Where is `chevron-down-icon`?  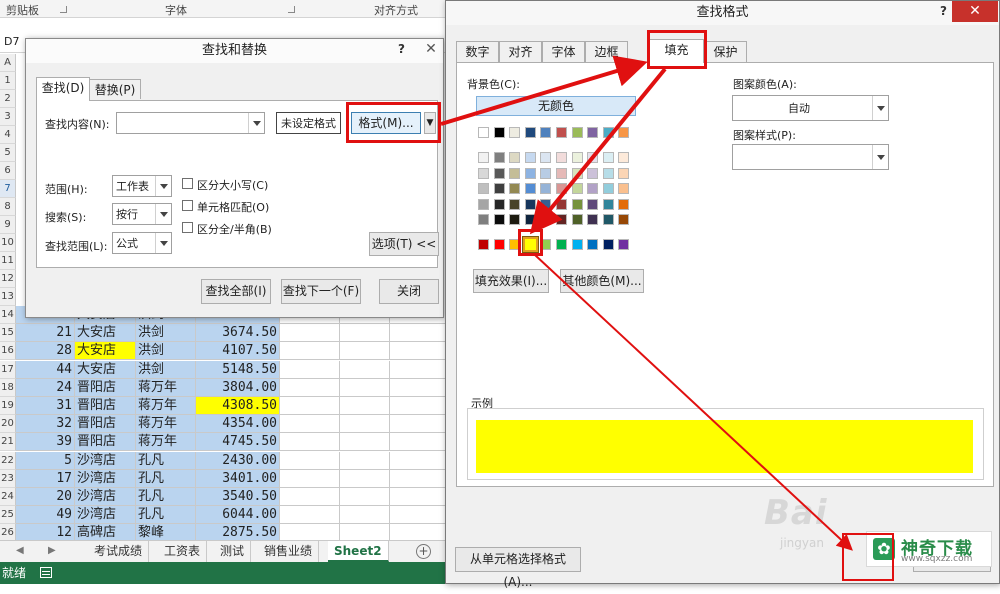
chevron-down-icon is located at coordinates (163, 186).